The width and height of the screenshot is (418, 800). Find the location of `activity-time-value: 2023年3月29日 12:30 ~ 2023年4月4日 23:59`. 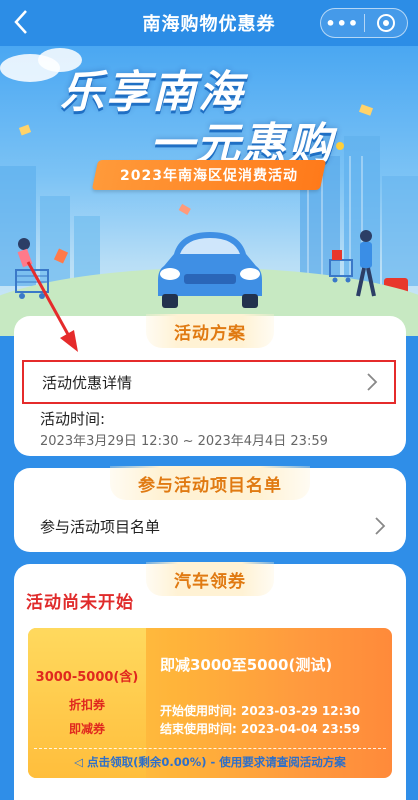

activity-time-value: 2023年3月29日 12:30 ~ 2023年4月4日 23:59 is located at coordinates (184, 441).